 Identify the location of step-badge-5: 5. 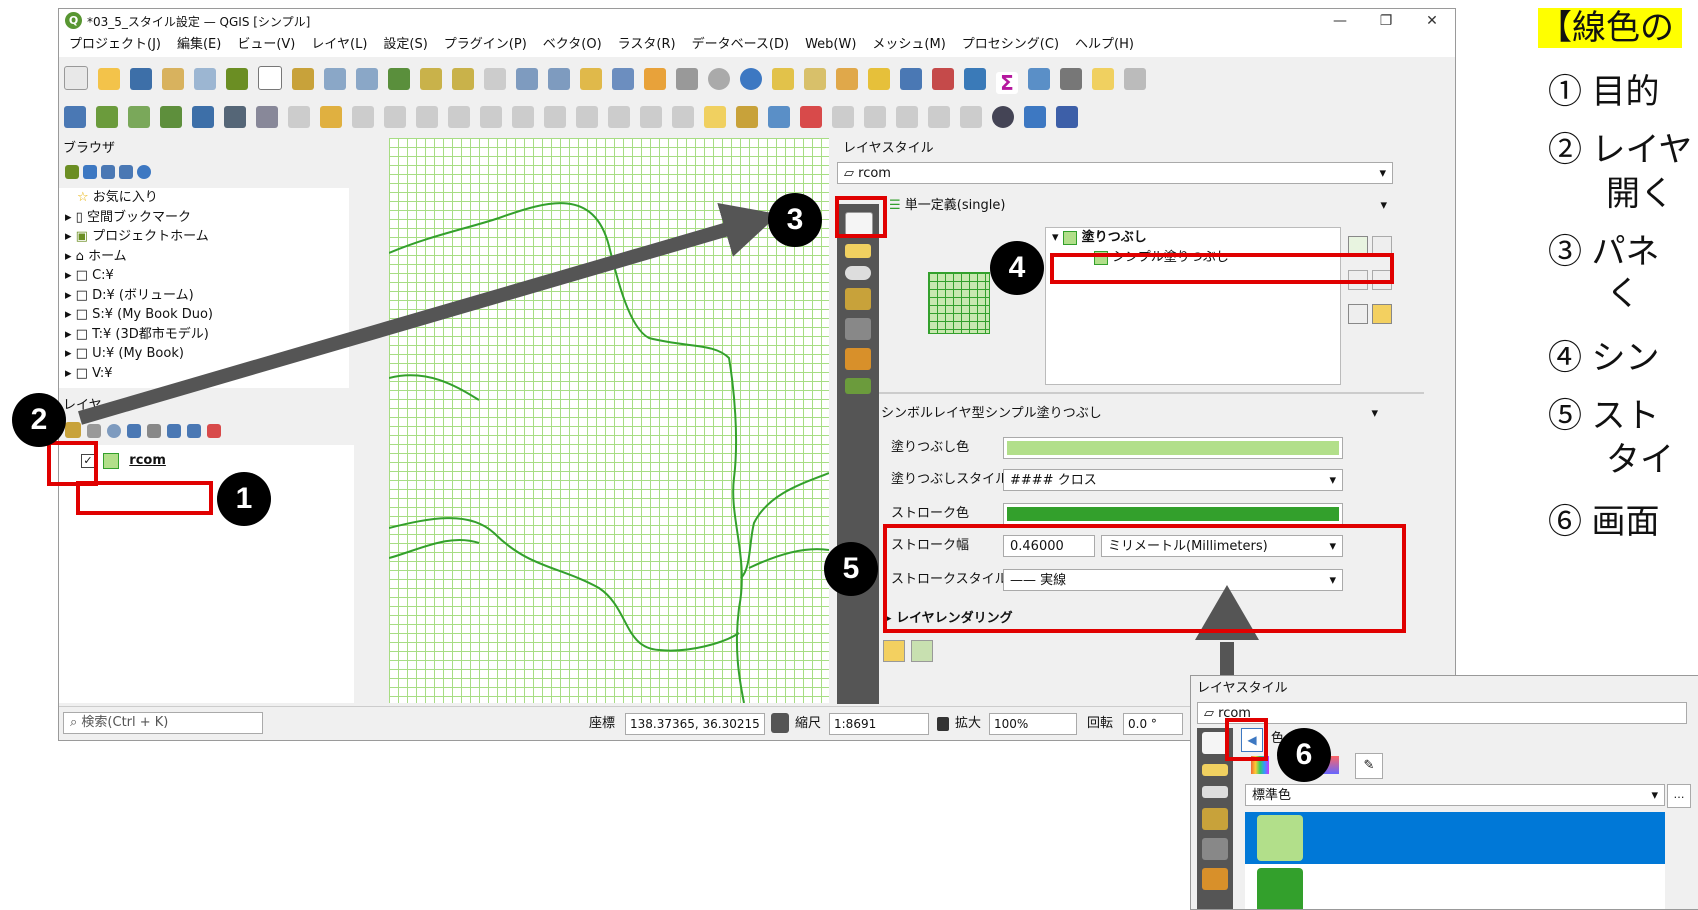
(851, 569).